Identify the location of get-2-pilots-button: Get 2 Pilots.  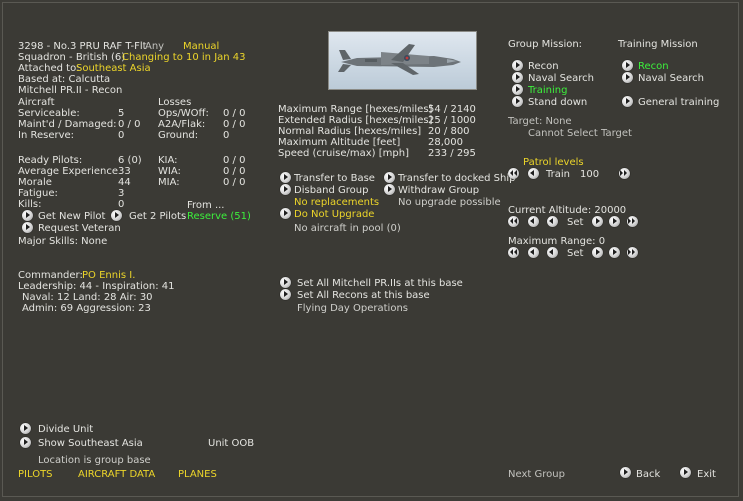
(157, 216).